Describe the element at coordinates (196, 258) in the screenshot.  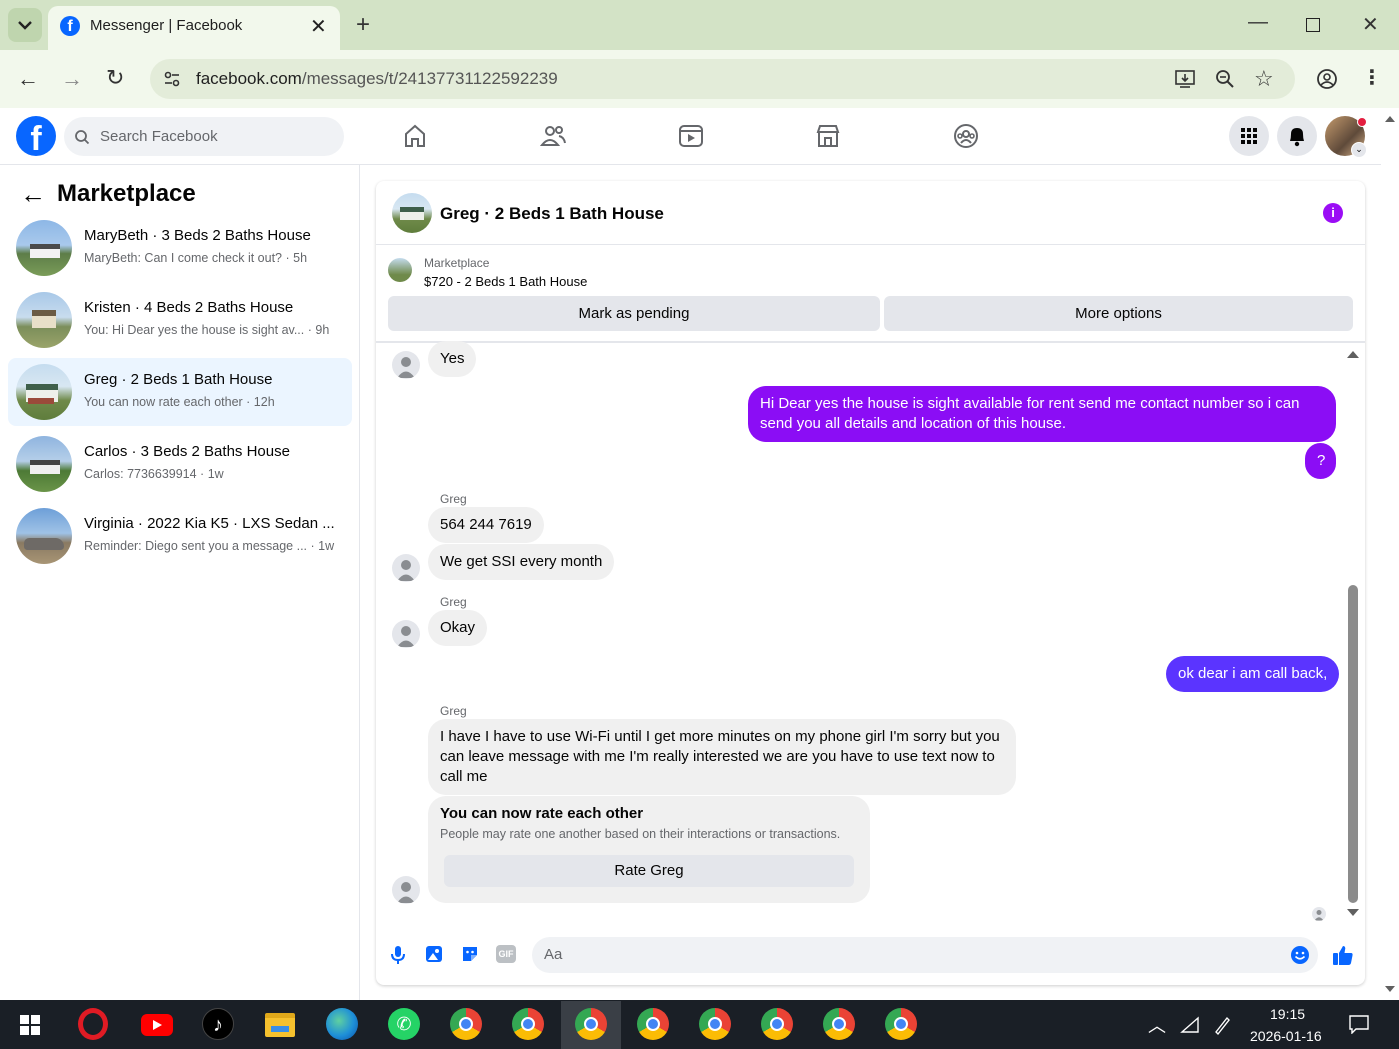
I see `conversation-preview: MaryBeth: Can I come check it out? · 5h` at that location.